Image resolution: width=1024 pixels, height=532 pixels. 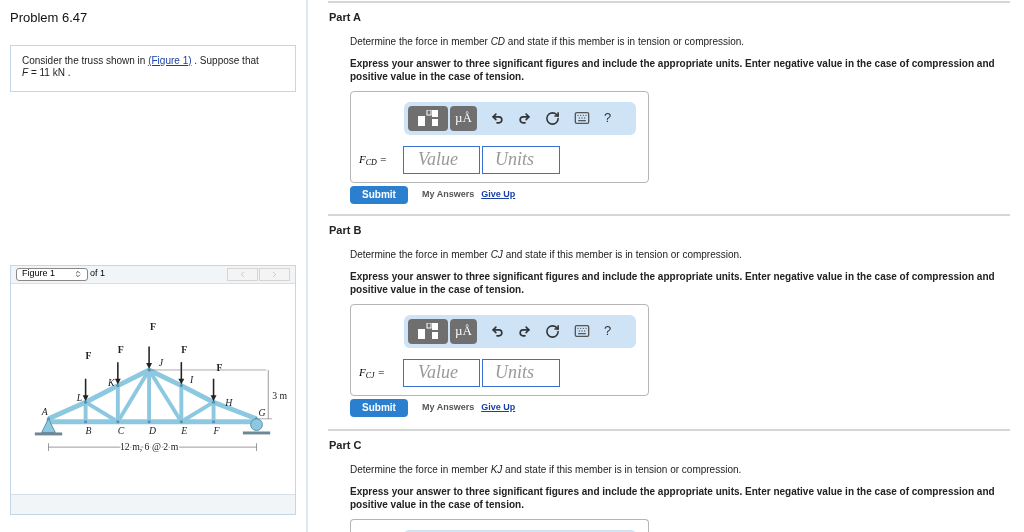 What do you see at coordinates (345, 17) in the screenshot?
I see `part-title: Part A` at bounding box center [345, 17].